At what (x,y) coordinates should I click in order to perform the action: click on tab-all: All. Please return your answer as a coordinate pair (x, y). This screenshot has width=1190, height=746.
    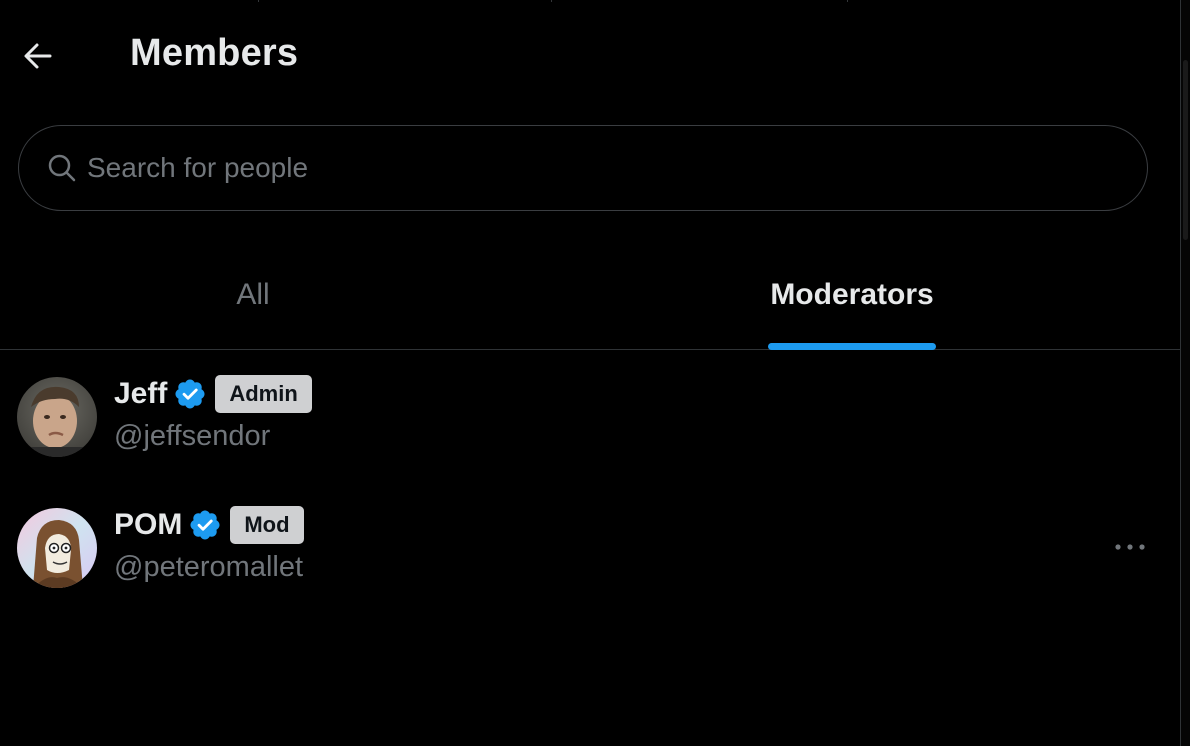
    Looking at the image, I should click on (253, 295).